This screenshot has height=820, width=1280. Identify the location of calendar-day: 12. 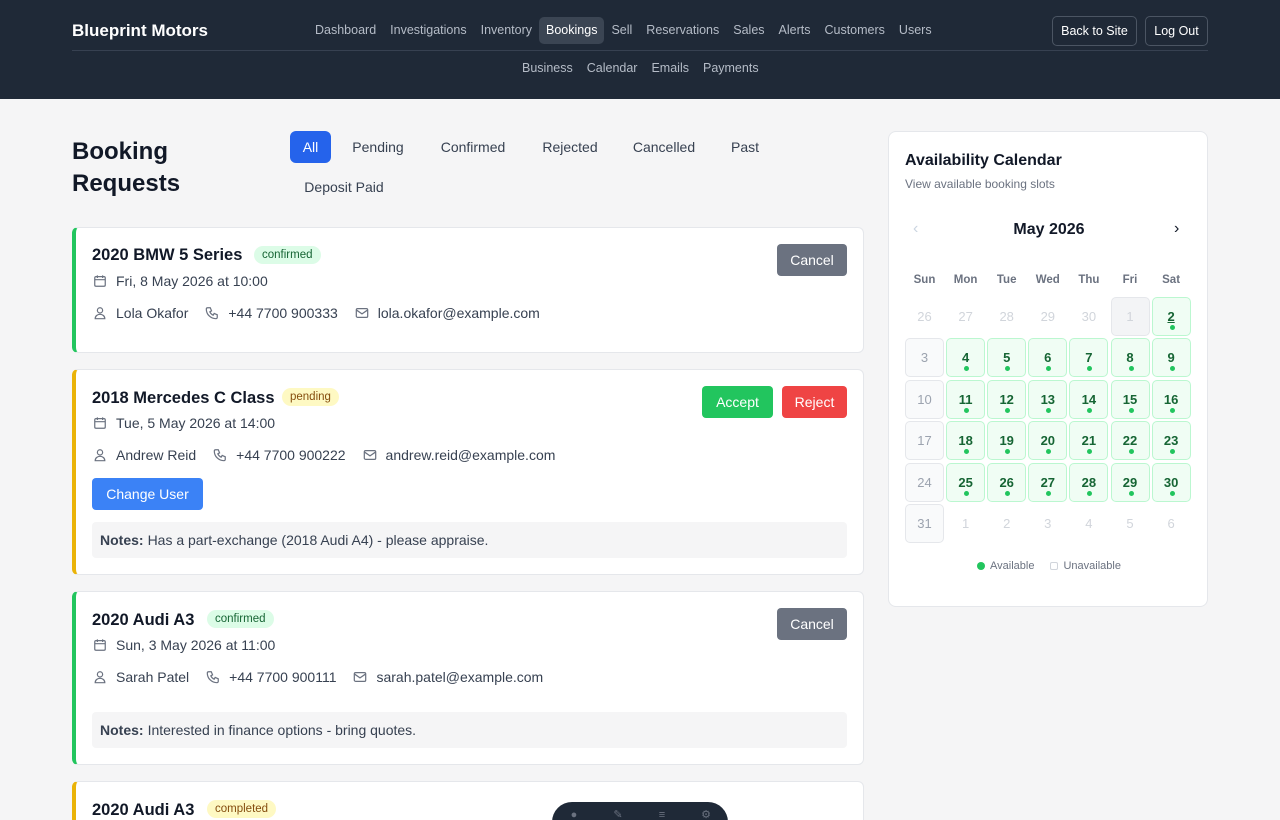
(1007, 399).